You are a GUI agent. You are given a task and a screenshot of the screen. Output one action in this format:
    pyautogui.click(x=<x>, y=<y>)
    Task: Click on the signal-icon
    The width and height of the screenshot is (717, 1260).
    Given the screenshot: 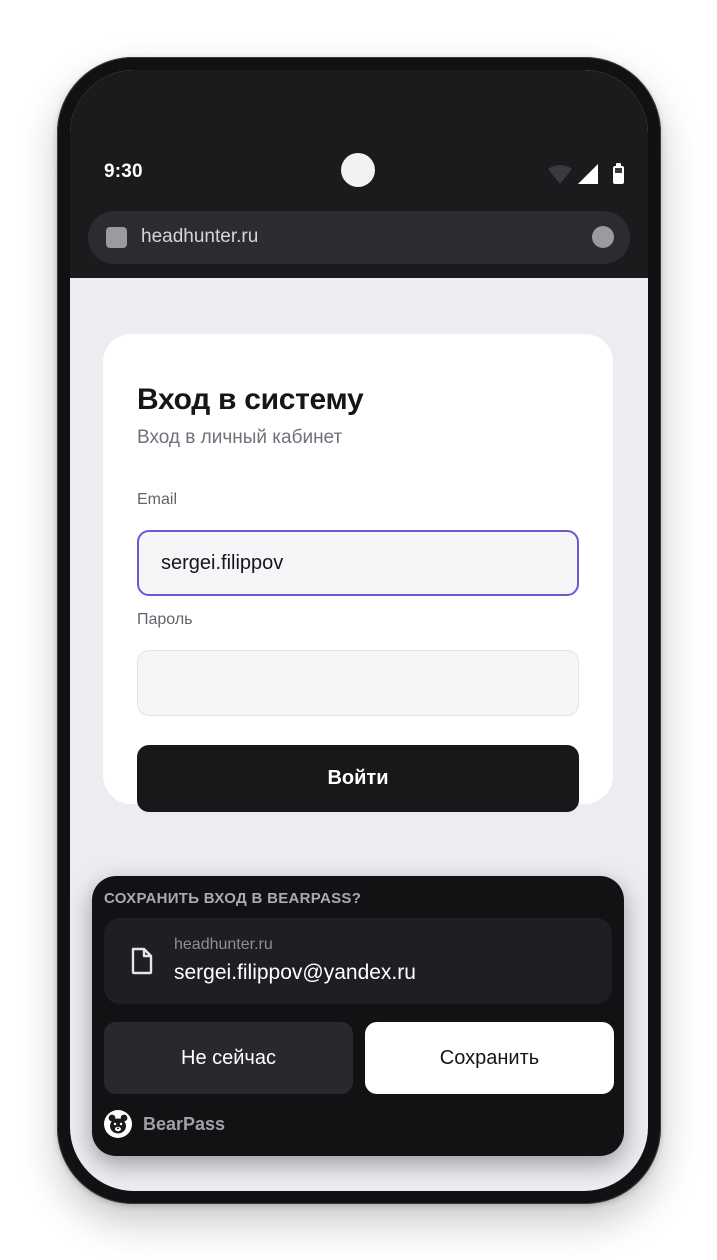 What is the action you would take?
    pyautogui.click(x=588, y=174)
    